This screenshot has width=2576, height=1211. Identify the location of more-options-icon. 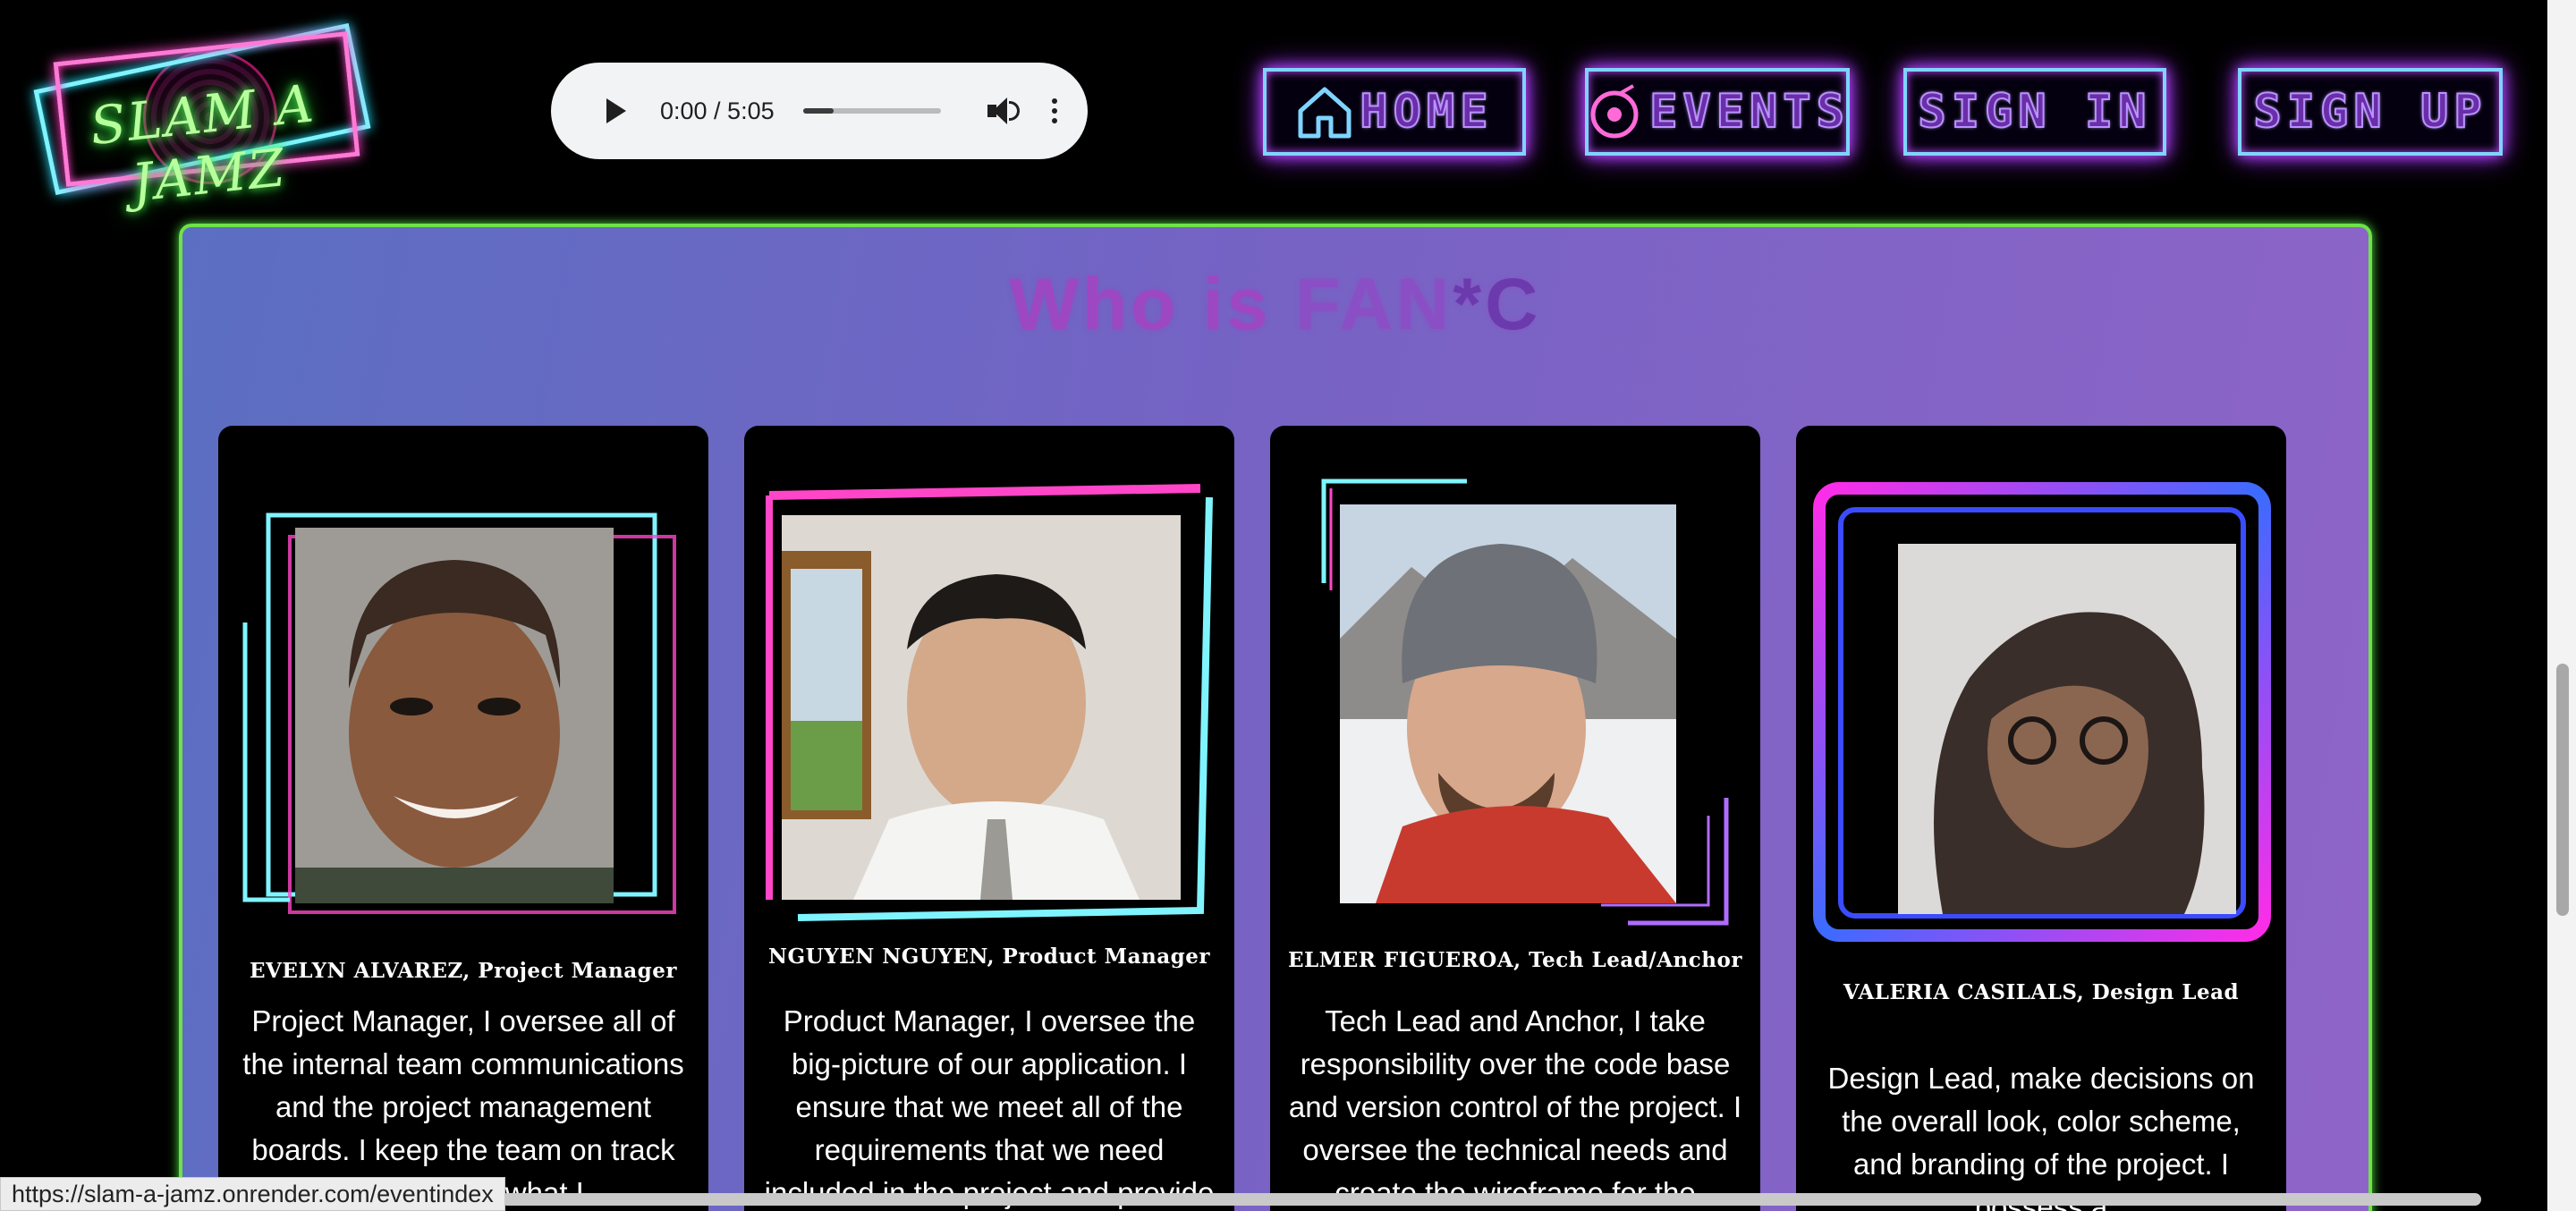
(1054, 110).